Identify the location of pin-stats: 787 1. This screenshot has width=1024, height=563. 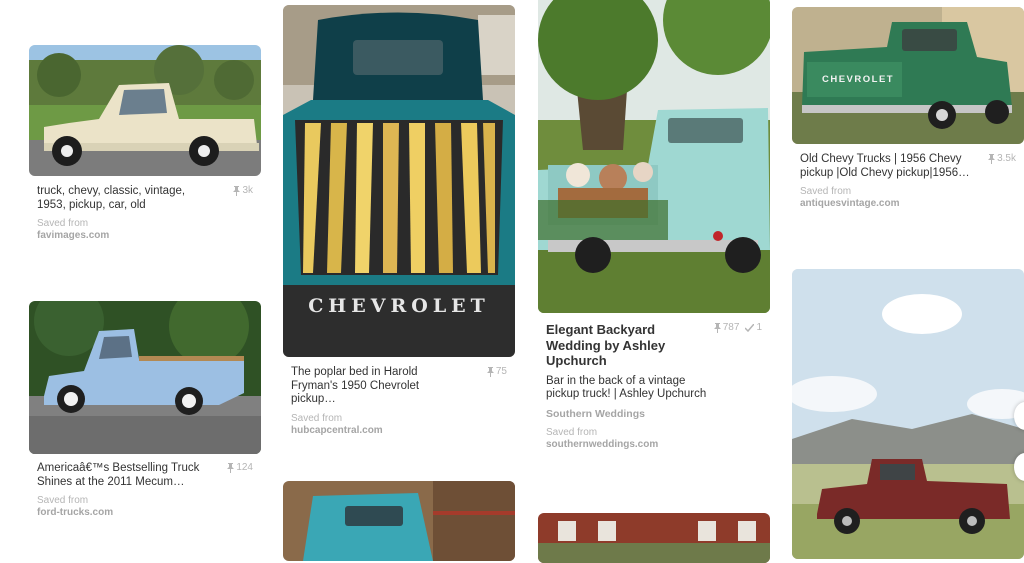
(737, 327).